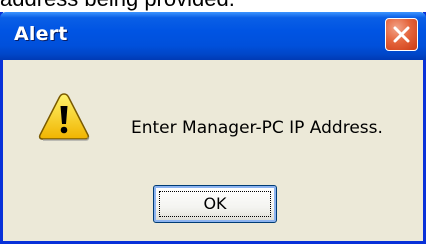  What do you see at coordinates (64, 117) in the screenshot?
I see `warning-icon` at bounding box center [64, 117].